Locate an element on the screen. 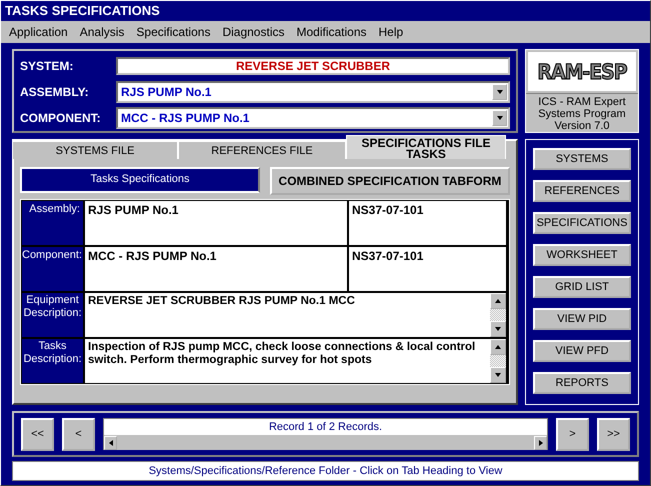 The height and width of the screenshot is (486, 651). menu-item: Analysis is located at coordinates (102, 32).